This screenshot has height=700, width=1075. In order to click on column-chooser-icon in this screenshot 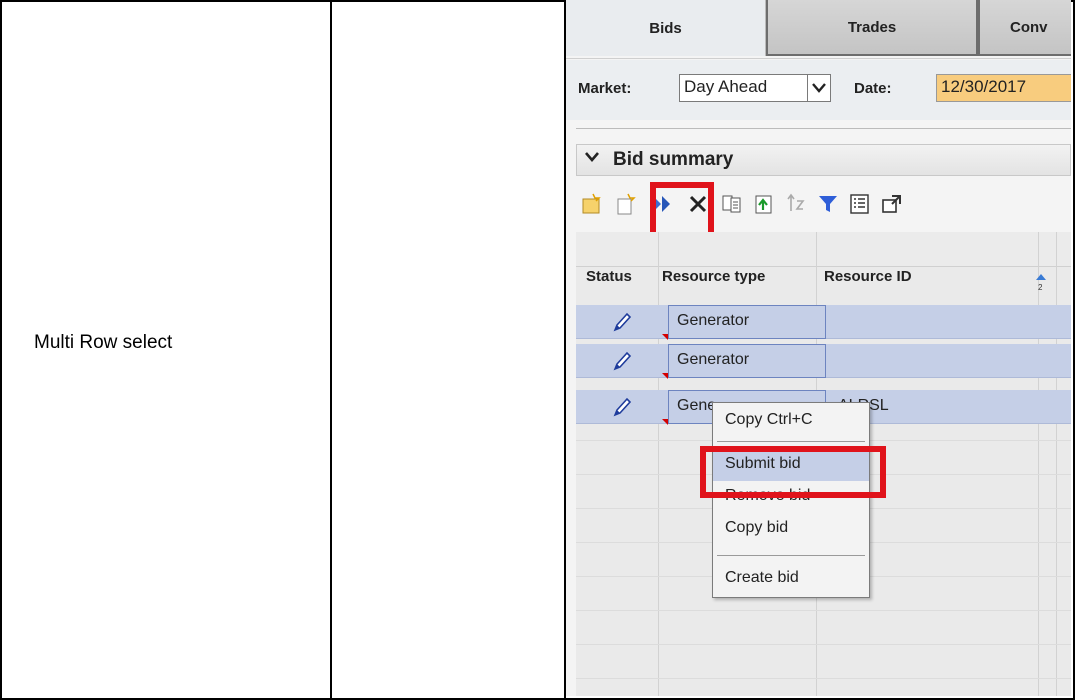, I will do `click(860, 204)`.